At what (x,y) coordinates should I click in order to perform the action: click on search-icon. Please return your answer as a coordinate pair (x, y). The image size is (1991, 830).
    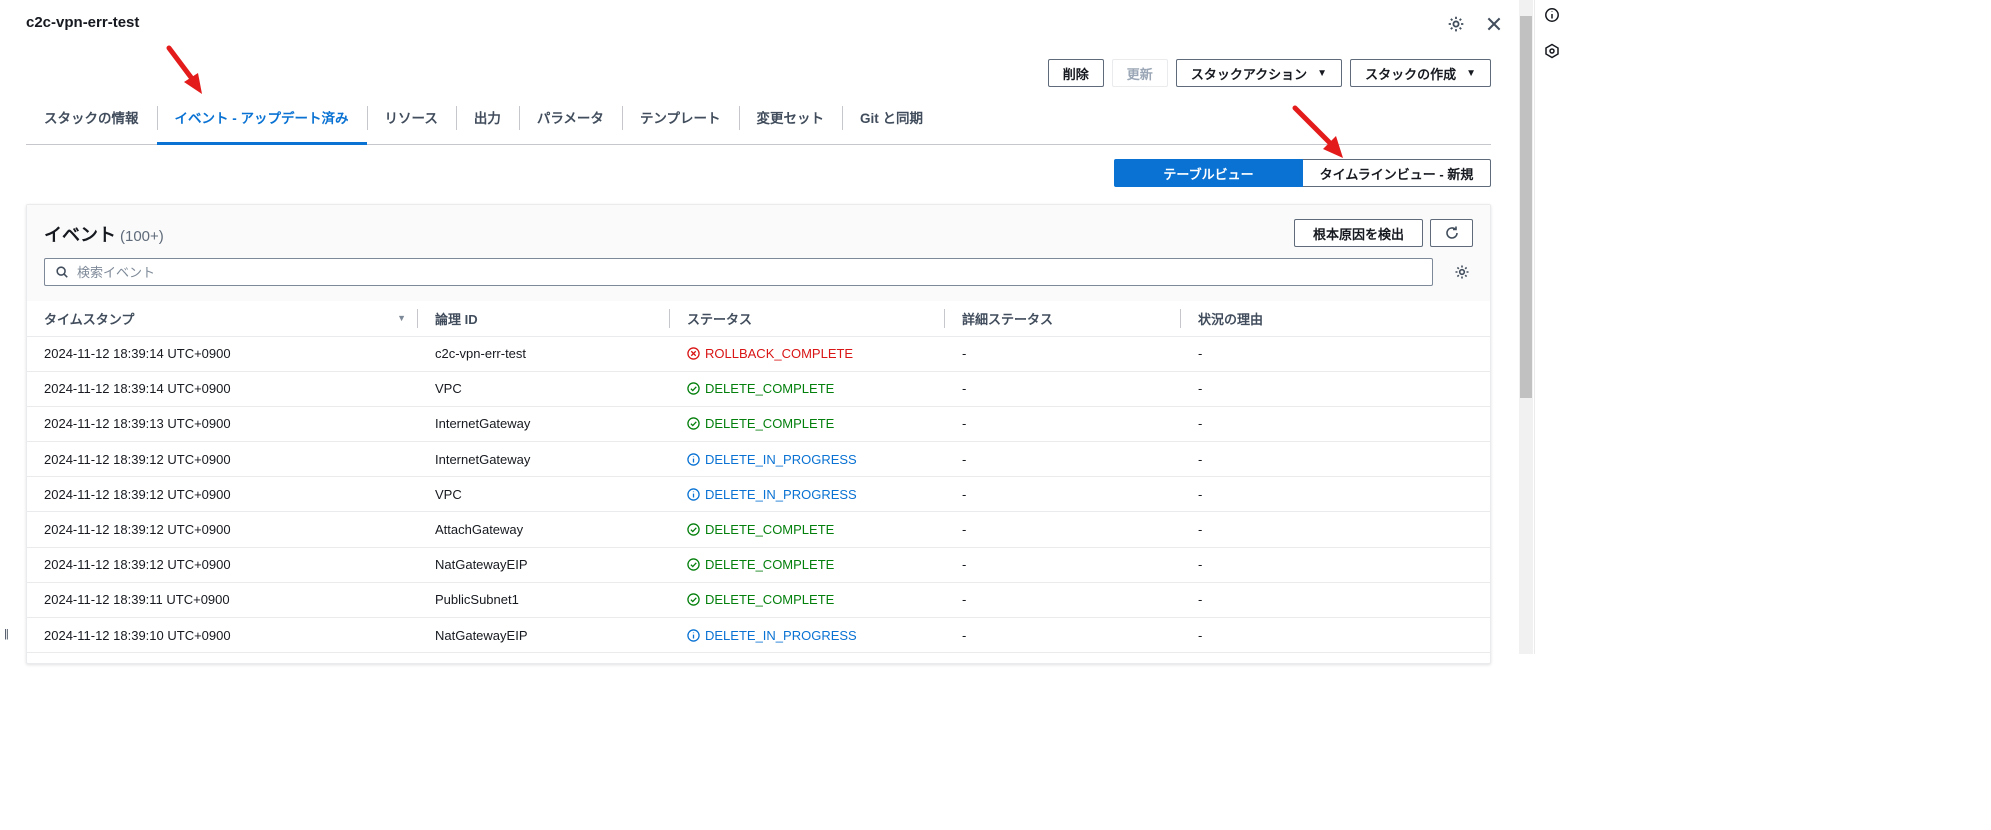
    Looking at the image, I should click on (62, 272).